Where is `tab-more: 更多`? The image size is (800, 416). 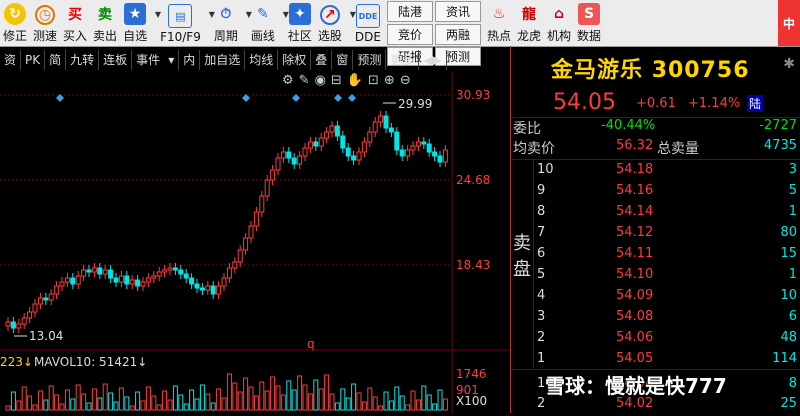 tab-more: 更多 is located at coordinates (403, 60).